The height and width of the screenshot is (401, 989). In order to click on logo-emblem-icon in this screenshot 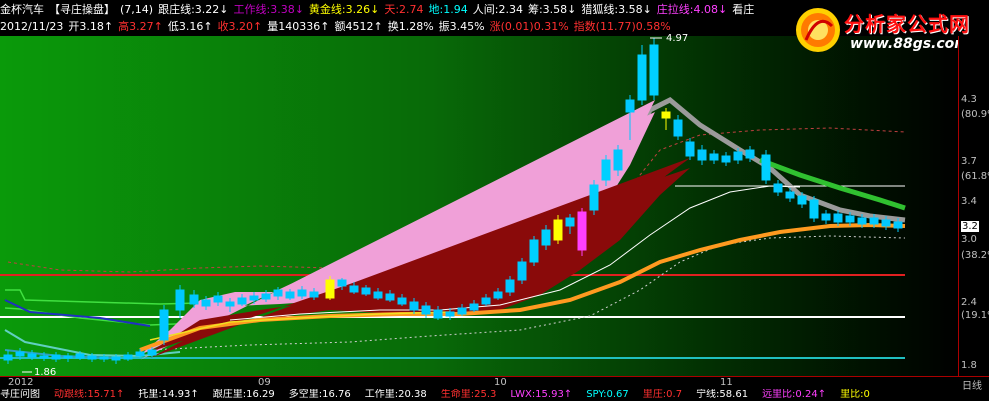, I will do `click(818, 30)`.